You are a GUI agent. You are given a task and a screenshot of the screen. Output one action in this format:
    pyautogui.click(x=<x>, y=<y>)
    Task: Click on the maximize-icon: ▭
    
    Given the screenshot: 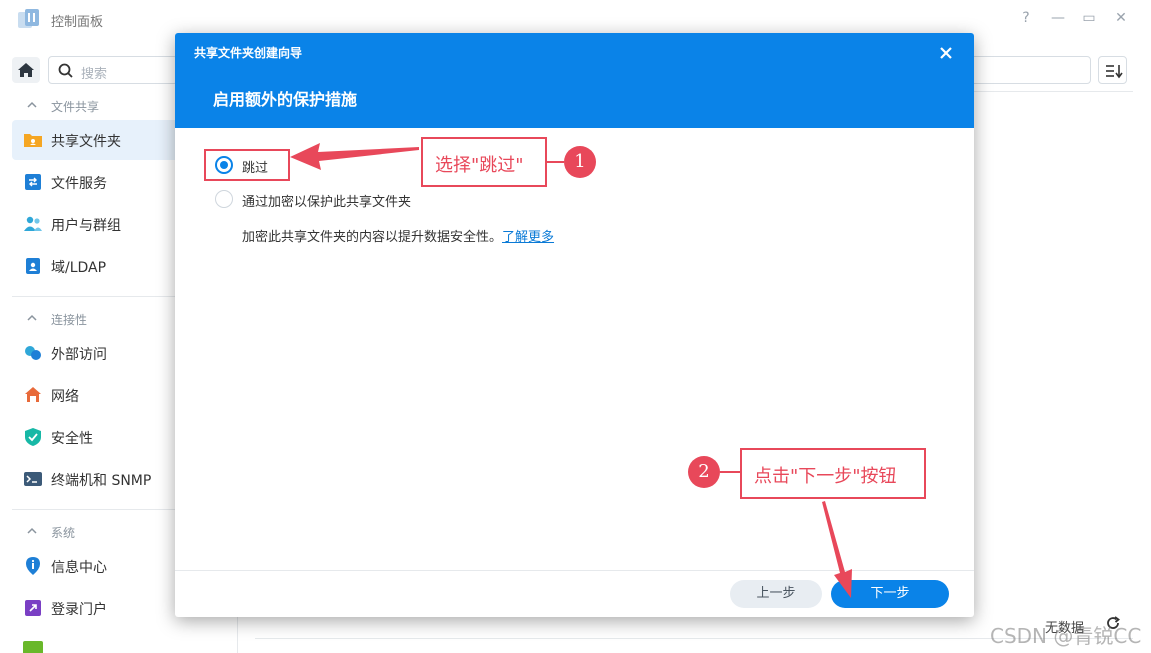 What is the action you would take?
    pyautogui.click(x=1089, y=18)
    